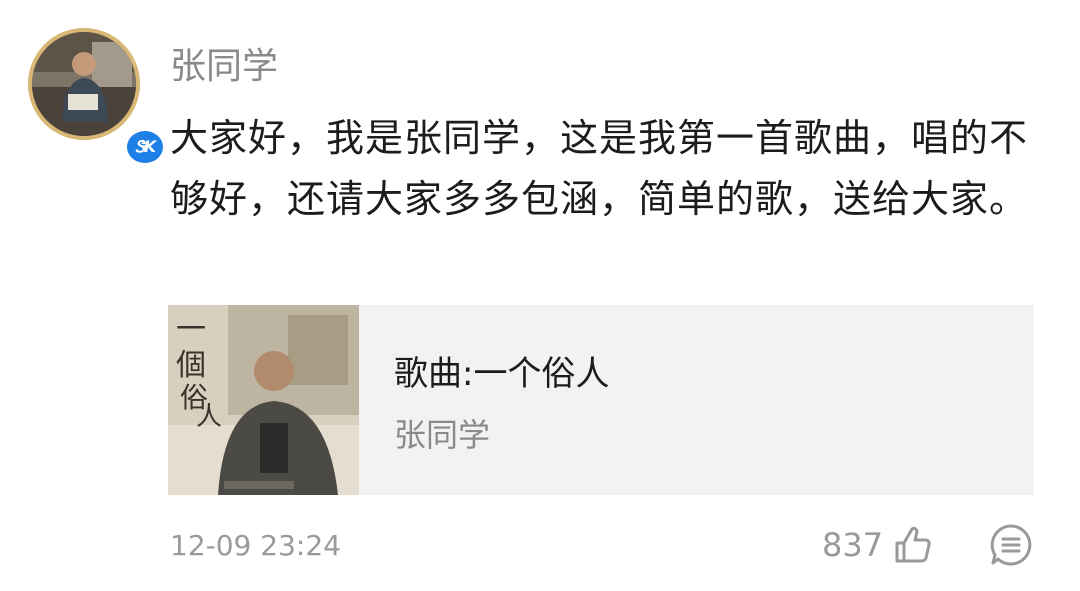  Describe the element at coordinates (209, 417) in the screenshot. I see `svg-text: 人` at that location.